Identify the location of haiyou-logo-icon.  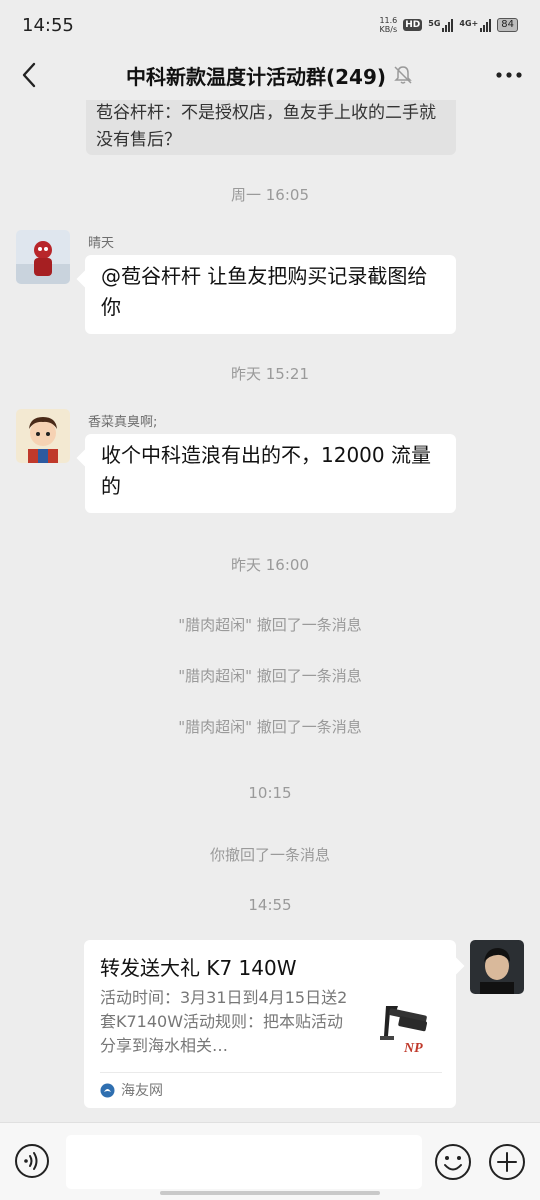
(107, 1090).